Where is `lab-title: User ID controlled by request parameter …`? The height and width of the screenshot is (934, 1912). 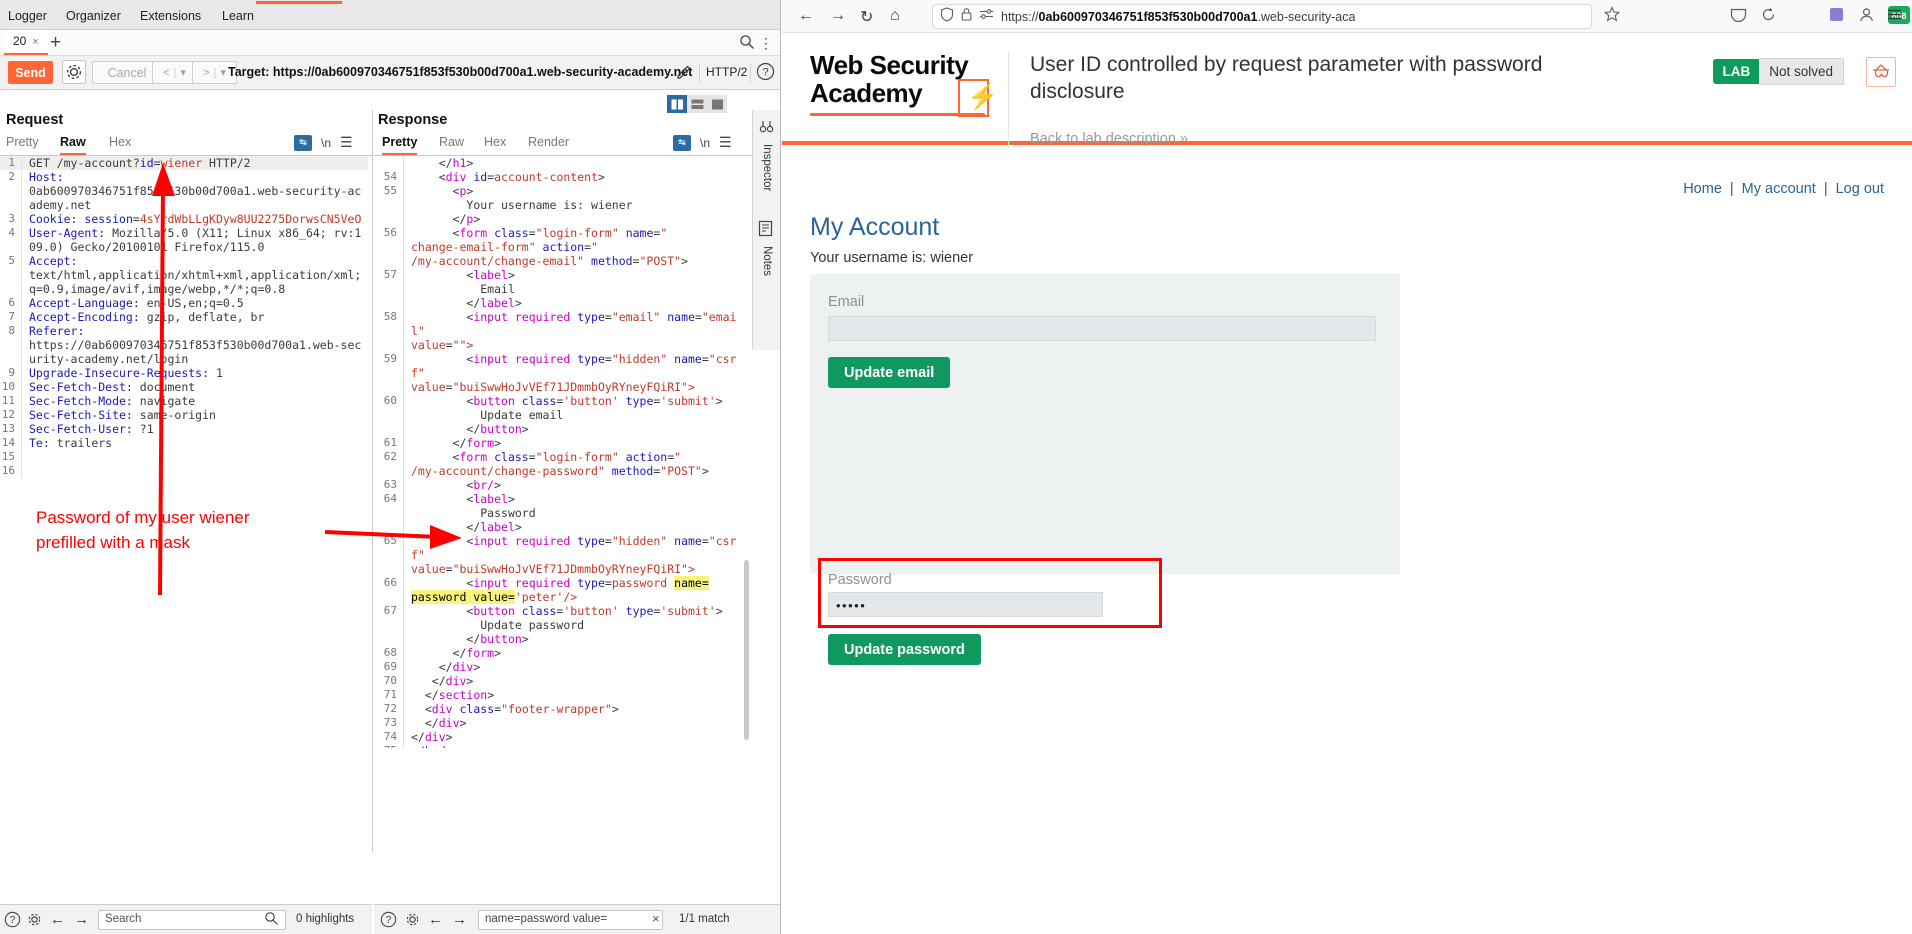 lab-title: User ID controlled by request parameter … is located at coordinates (1286, 78).